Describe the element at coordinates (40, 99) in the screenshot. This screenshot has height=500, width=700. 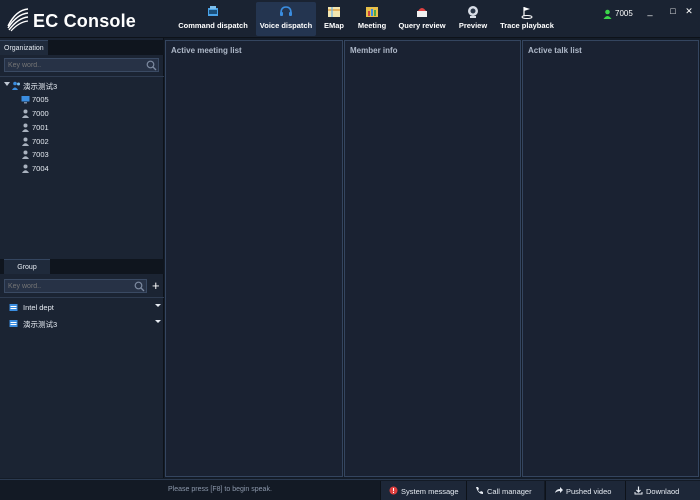
I see `tree-label: 7005` at that location.